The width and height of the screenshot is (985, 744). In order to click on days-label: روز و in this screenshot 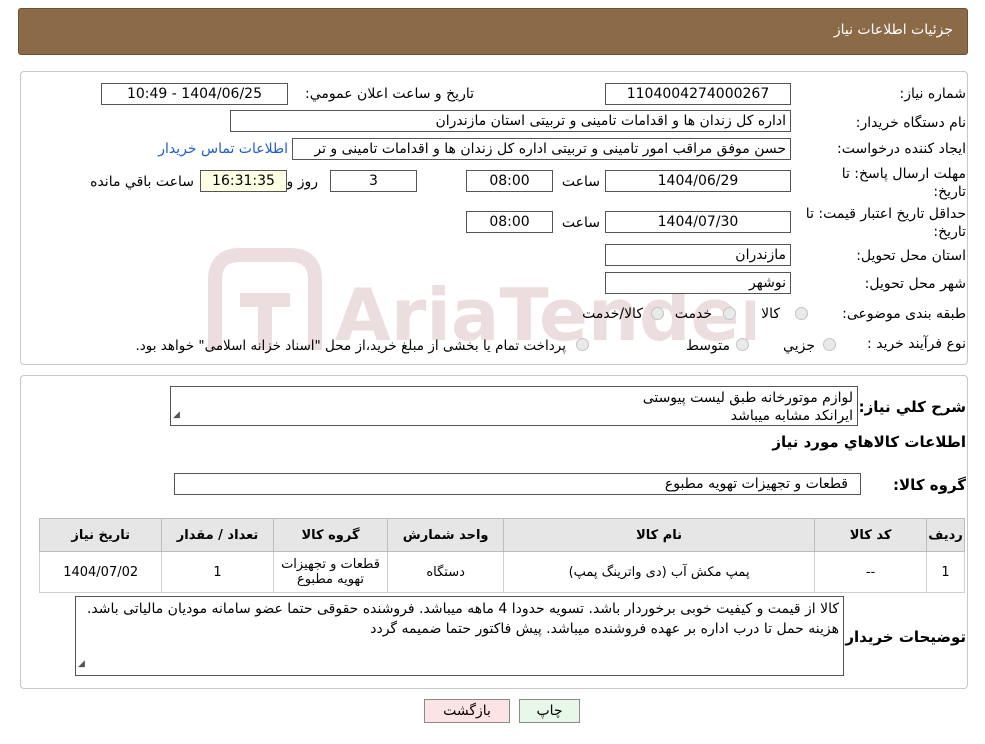, I will do `click(302, 182)`.